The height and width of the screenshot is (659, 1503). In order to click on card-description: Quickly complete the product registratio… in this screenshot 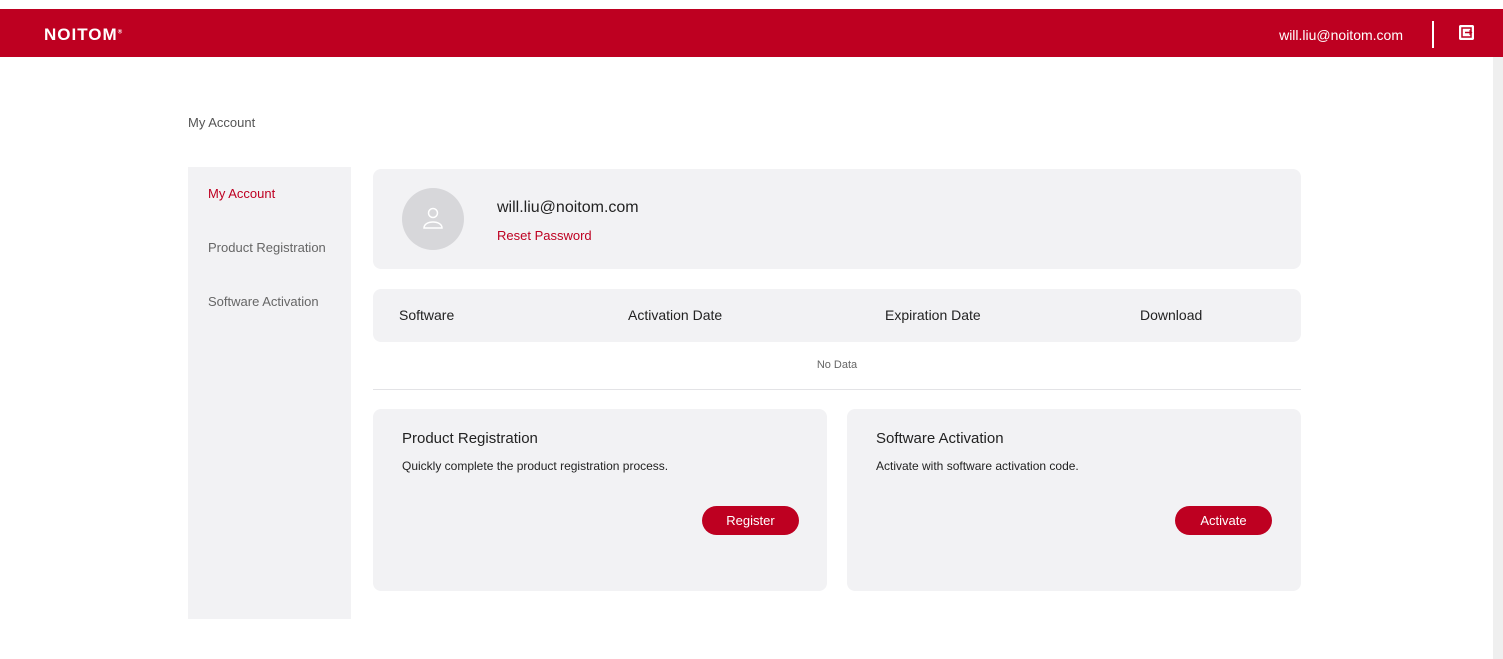, I will do `click(535, 466)`.